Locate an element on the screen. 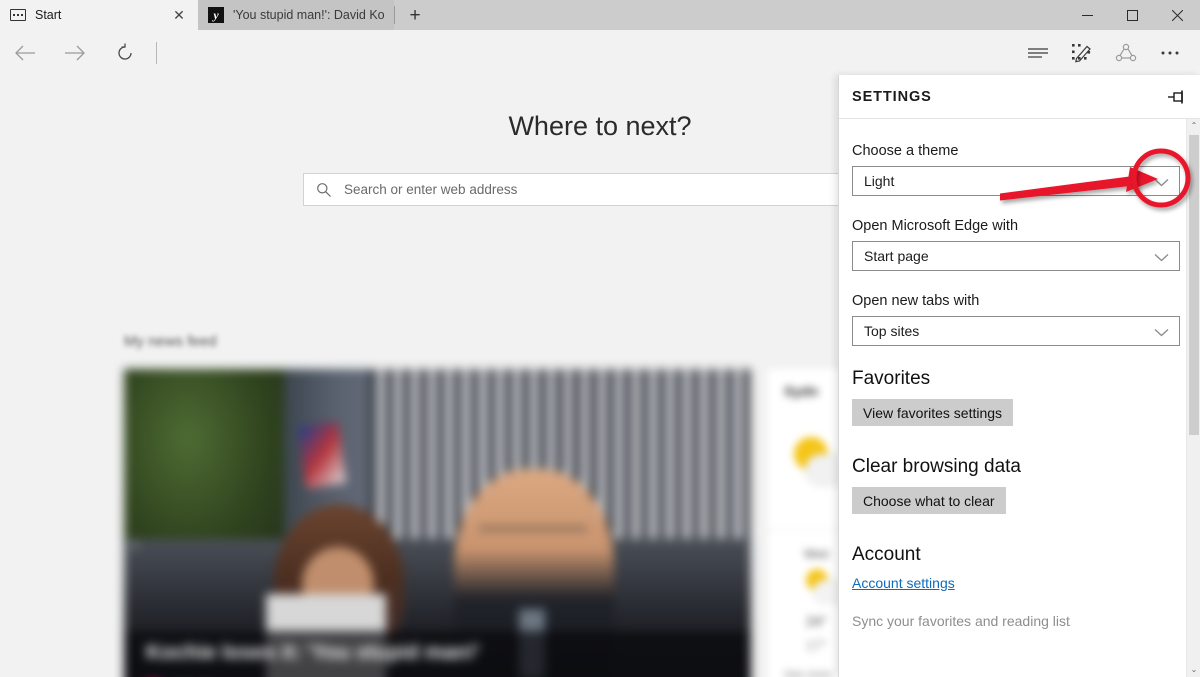  refresh-icon is located at coordinates (125, 52).